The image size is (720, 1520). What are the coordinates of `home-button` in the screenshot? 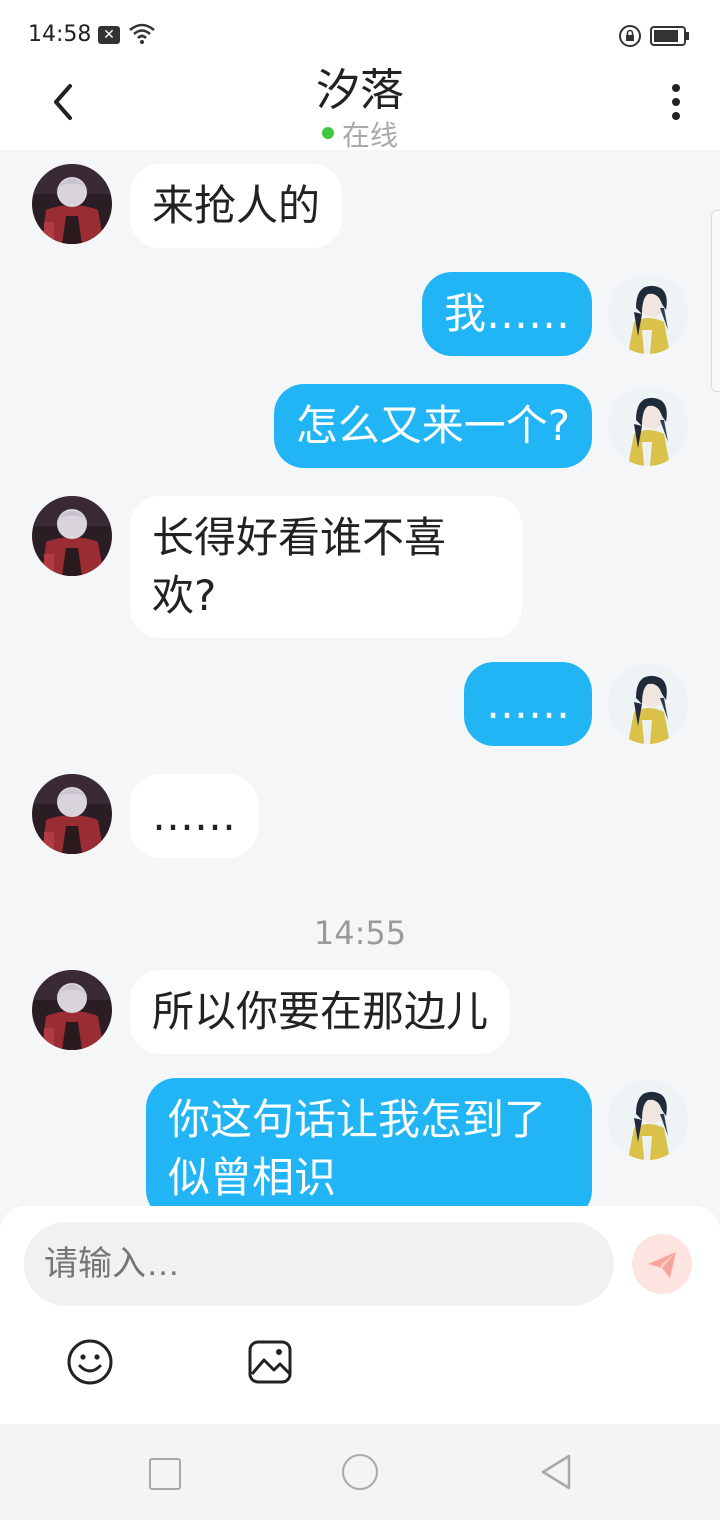 It's located at (360, 1472).